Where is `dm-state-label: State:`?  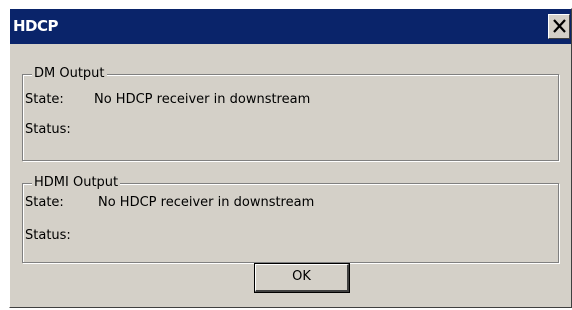
dm-state-label: State: is located at coordinates (44, 99).